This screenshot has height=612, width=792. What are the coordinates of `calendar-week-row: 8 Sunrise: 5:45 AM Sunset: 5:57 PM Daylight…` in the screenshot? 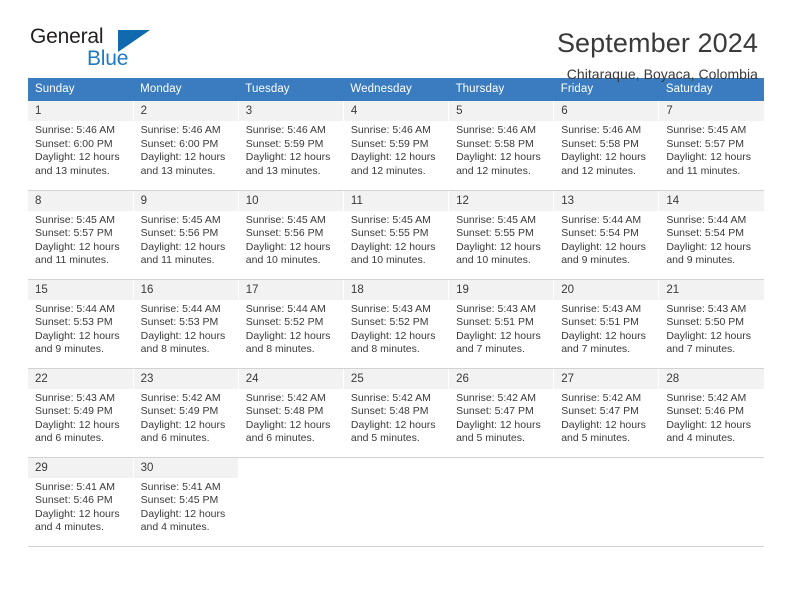 It's located at (396, 235).